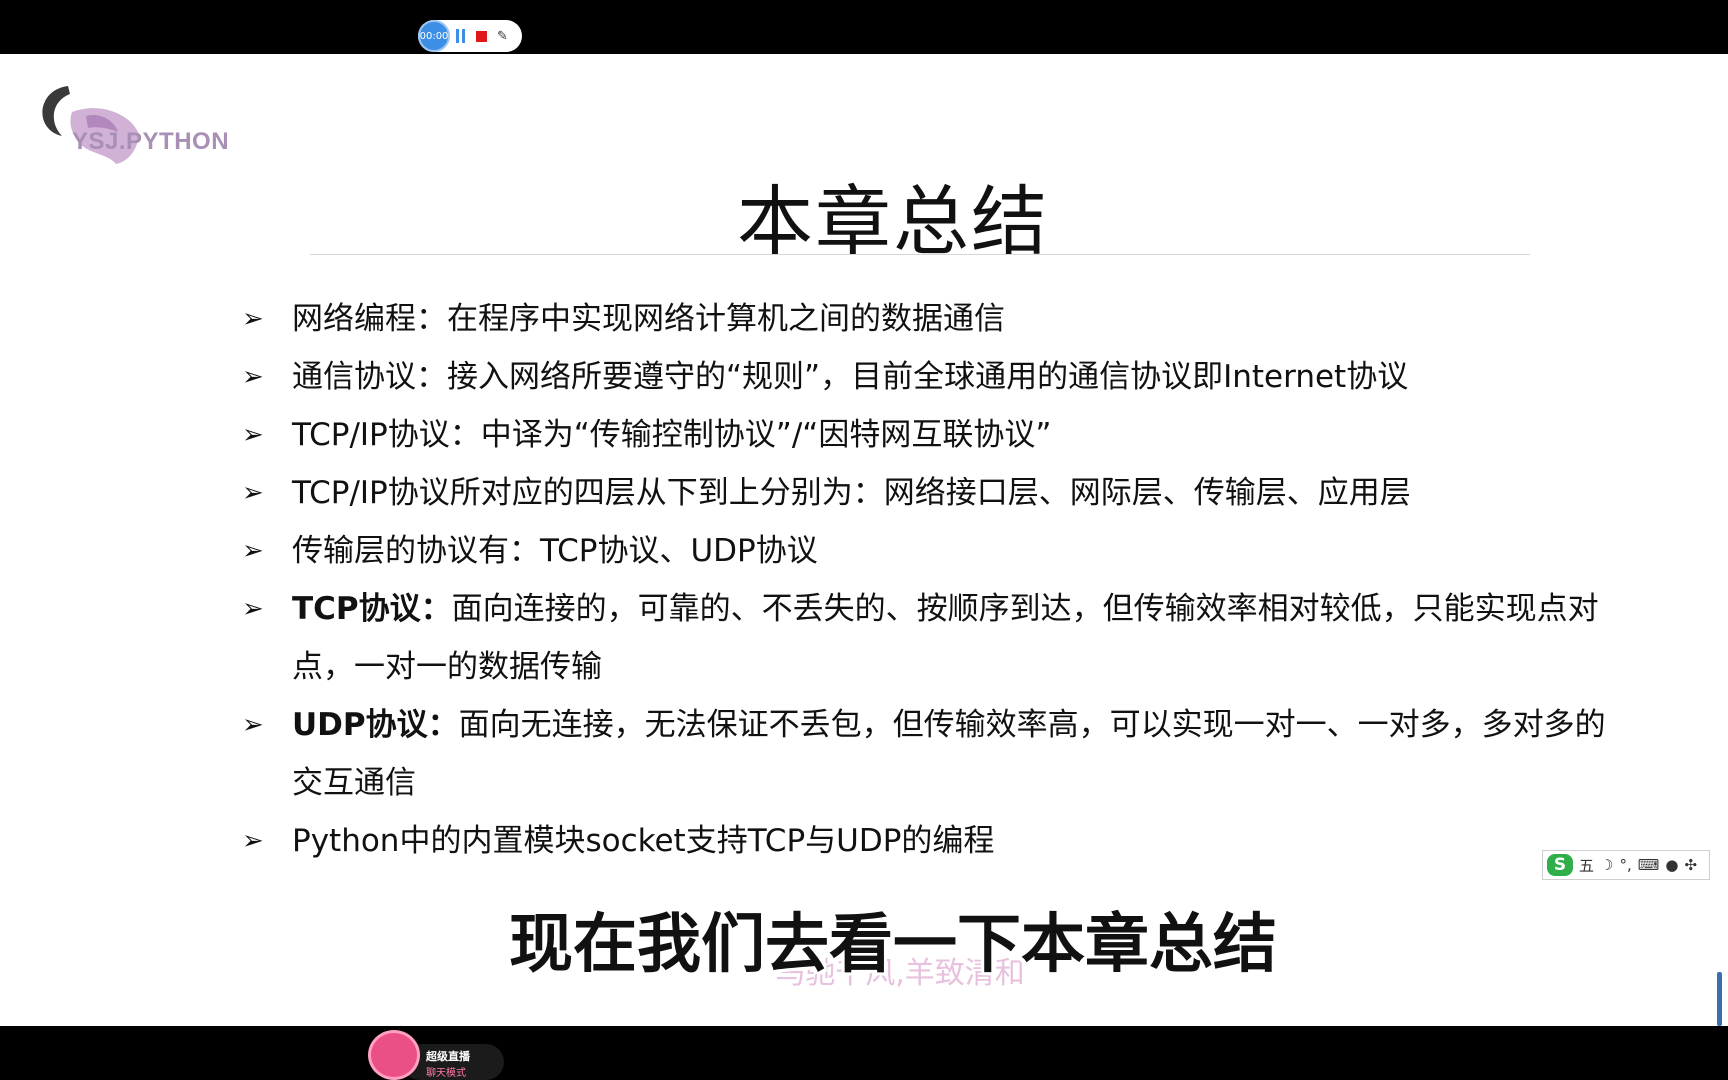  I want to click on scrollbar-thumb, so click(1719, 999).